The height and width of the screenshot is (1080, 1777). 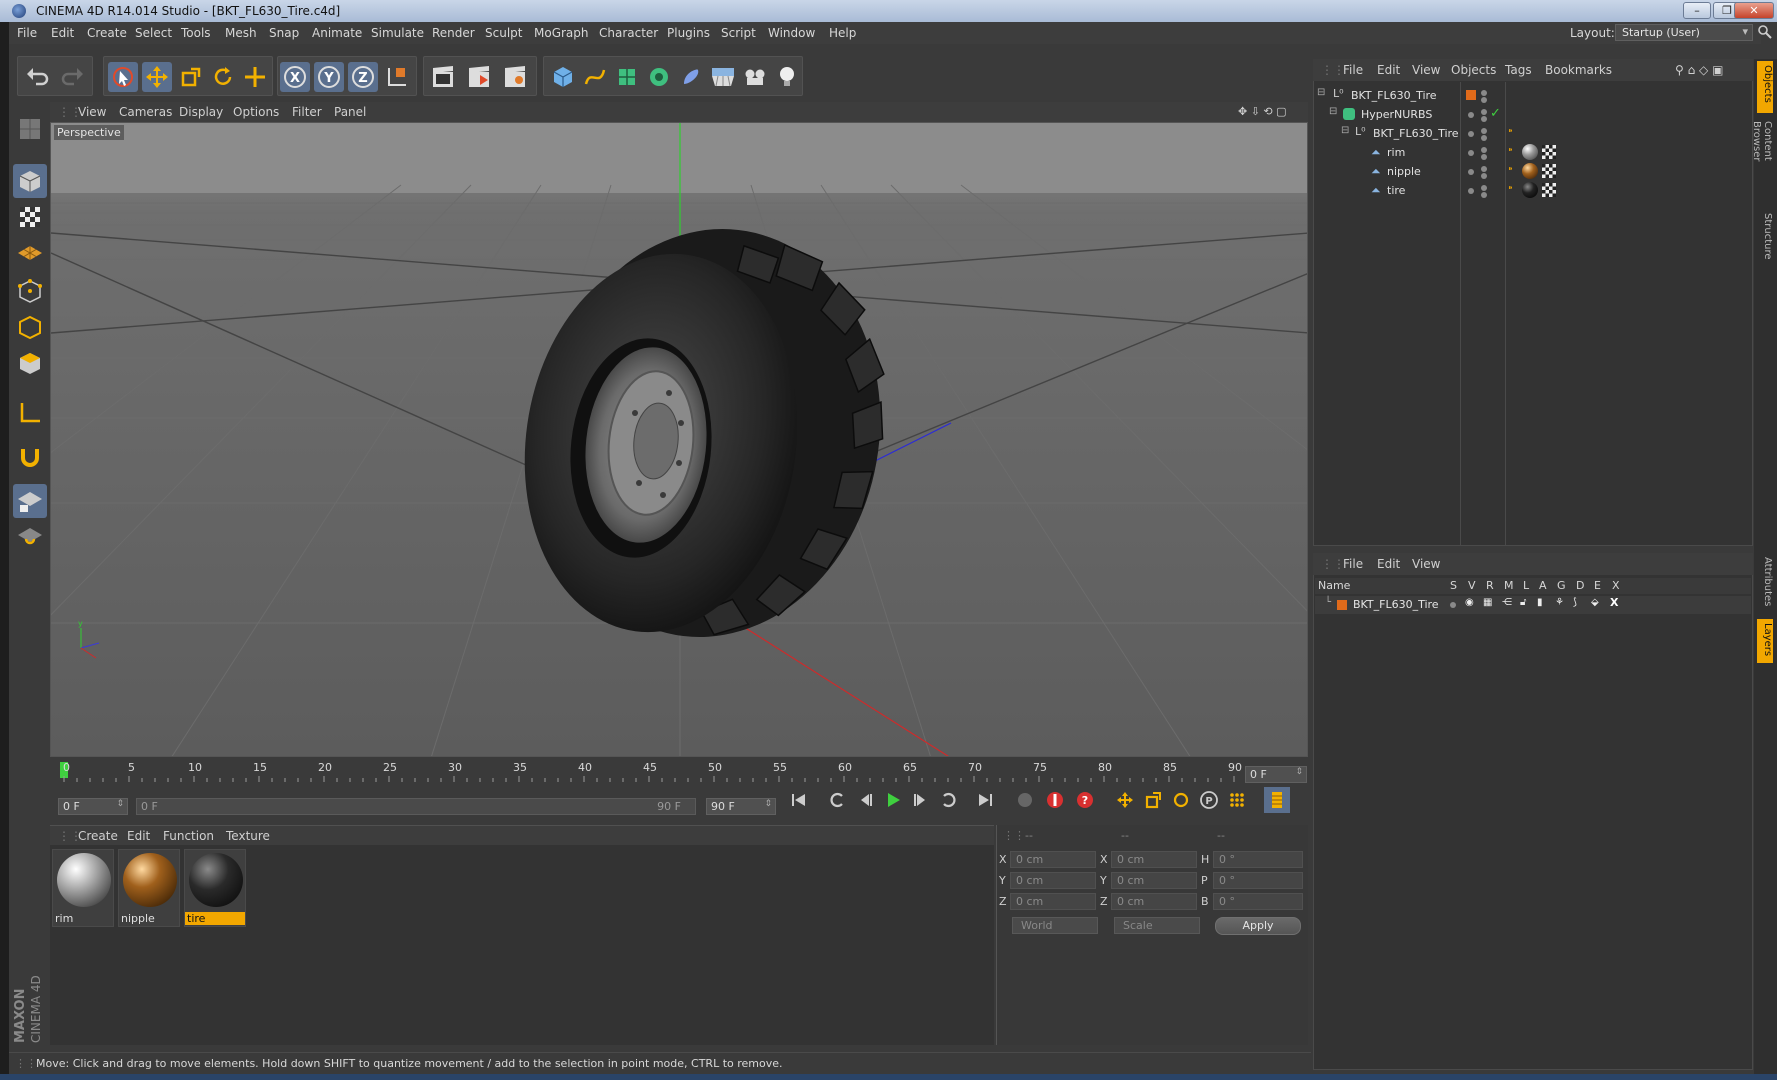 I want to click on layer-menu-view: View, so click(x=1426, y=564).